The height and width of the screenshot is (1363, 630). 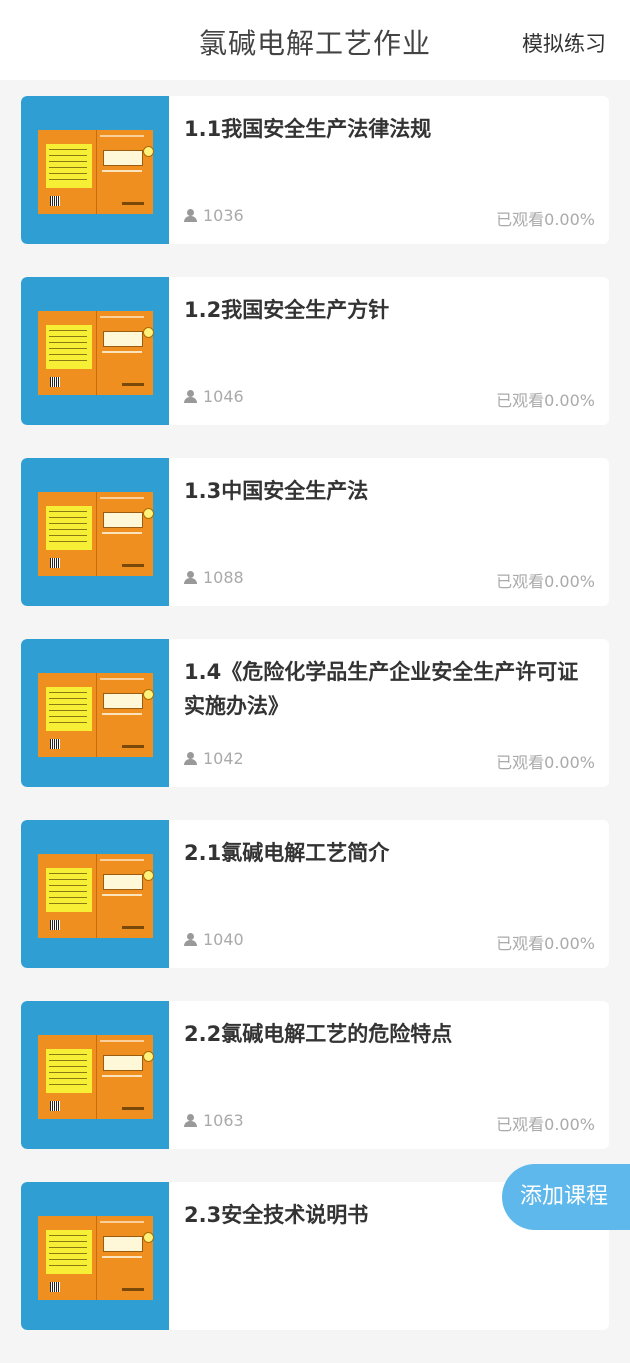 I want to click on course-card: 1.1我国安全生产法律法规 1036 已观看0.00%, so click(x=315, y=170).